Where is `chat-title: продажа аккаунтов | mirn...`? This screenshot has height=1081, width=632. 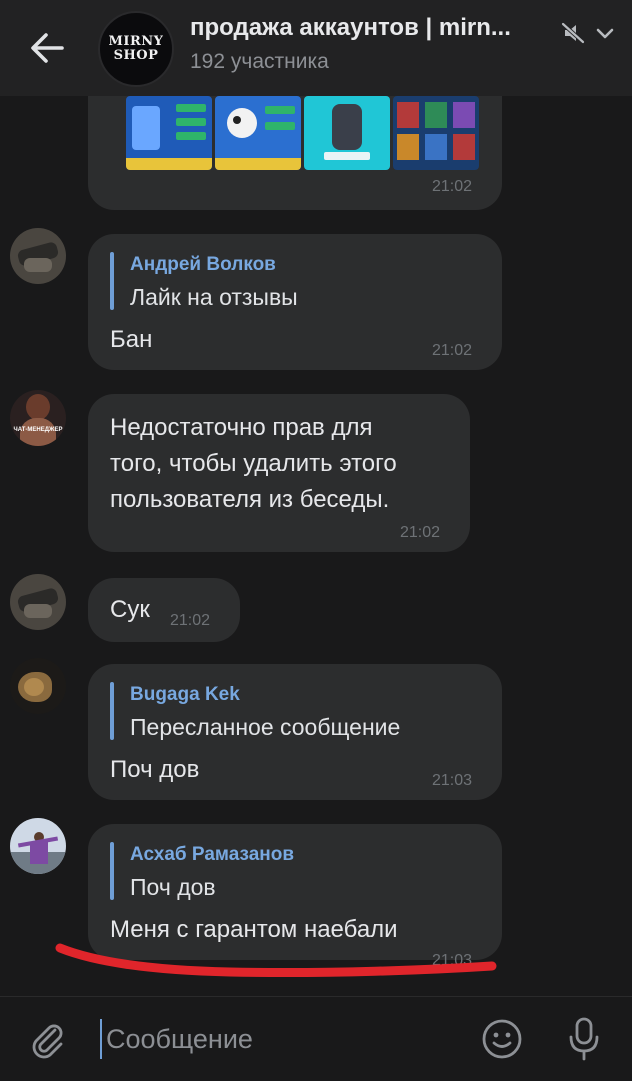
chat-title: продажа аккаунтов | mirn... is located at coordinates (360, 28).